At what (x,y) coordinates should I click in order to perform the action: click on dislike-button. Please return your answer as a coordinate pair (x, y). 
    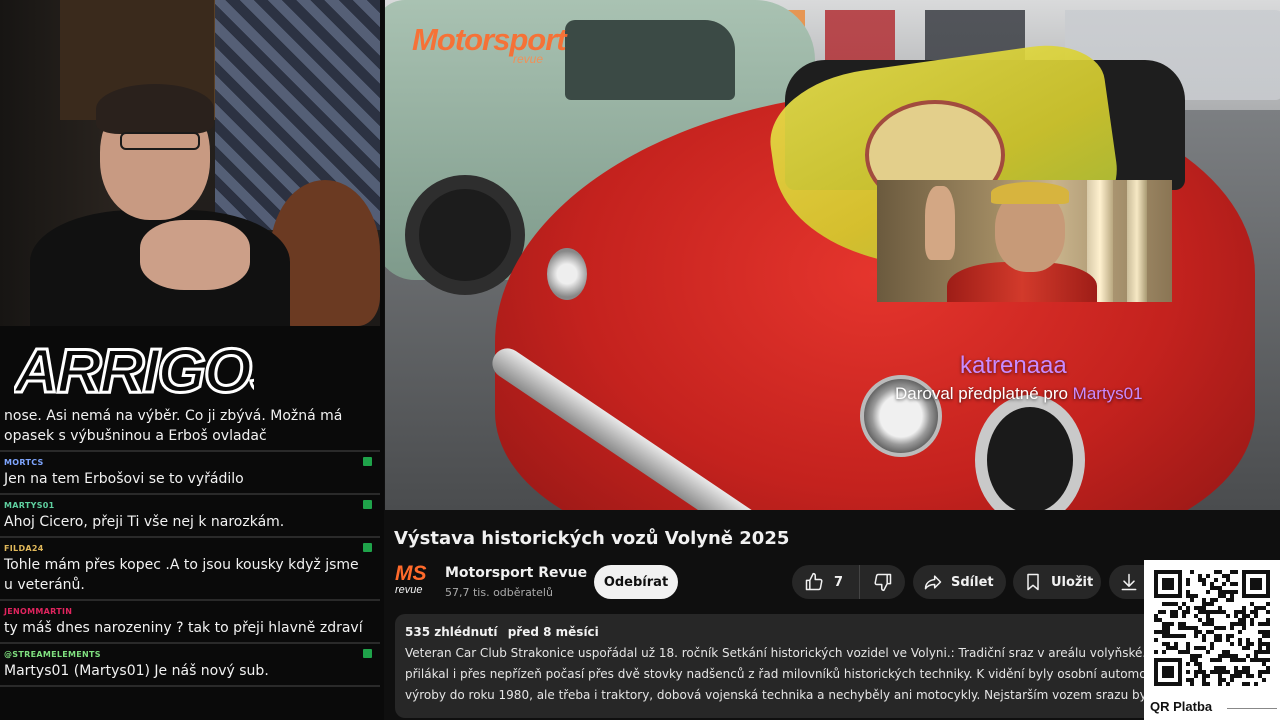
    Looking at the image, I should click on (882, 582).